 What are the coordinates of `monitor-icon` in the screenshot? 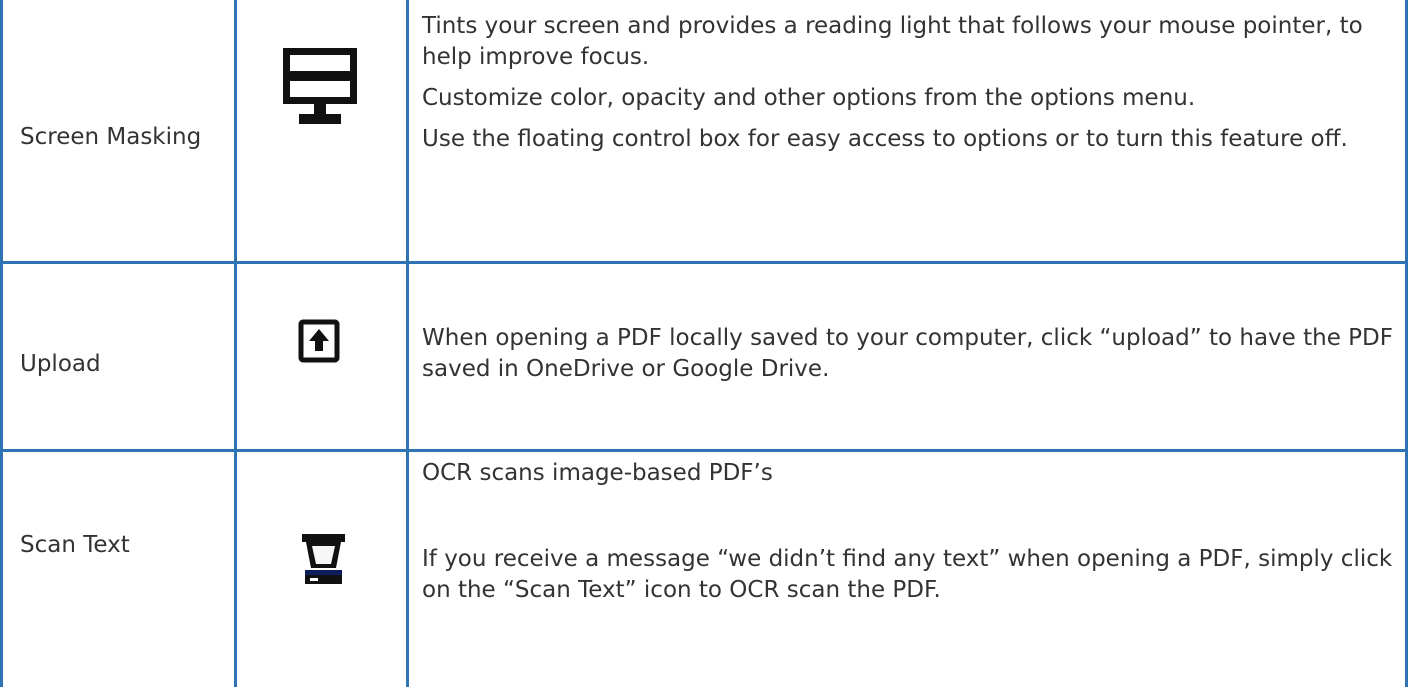 It's located at (320, 86).